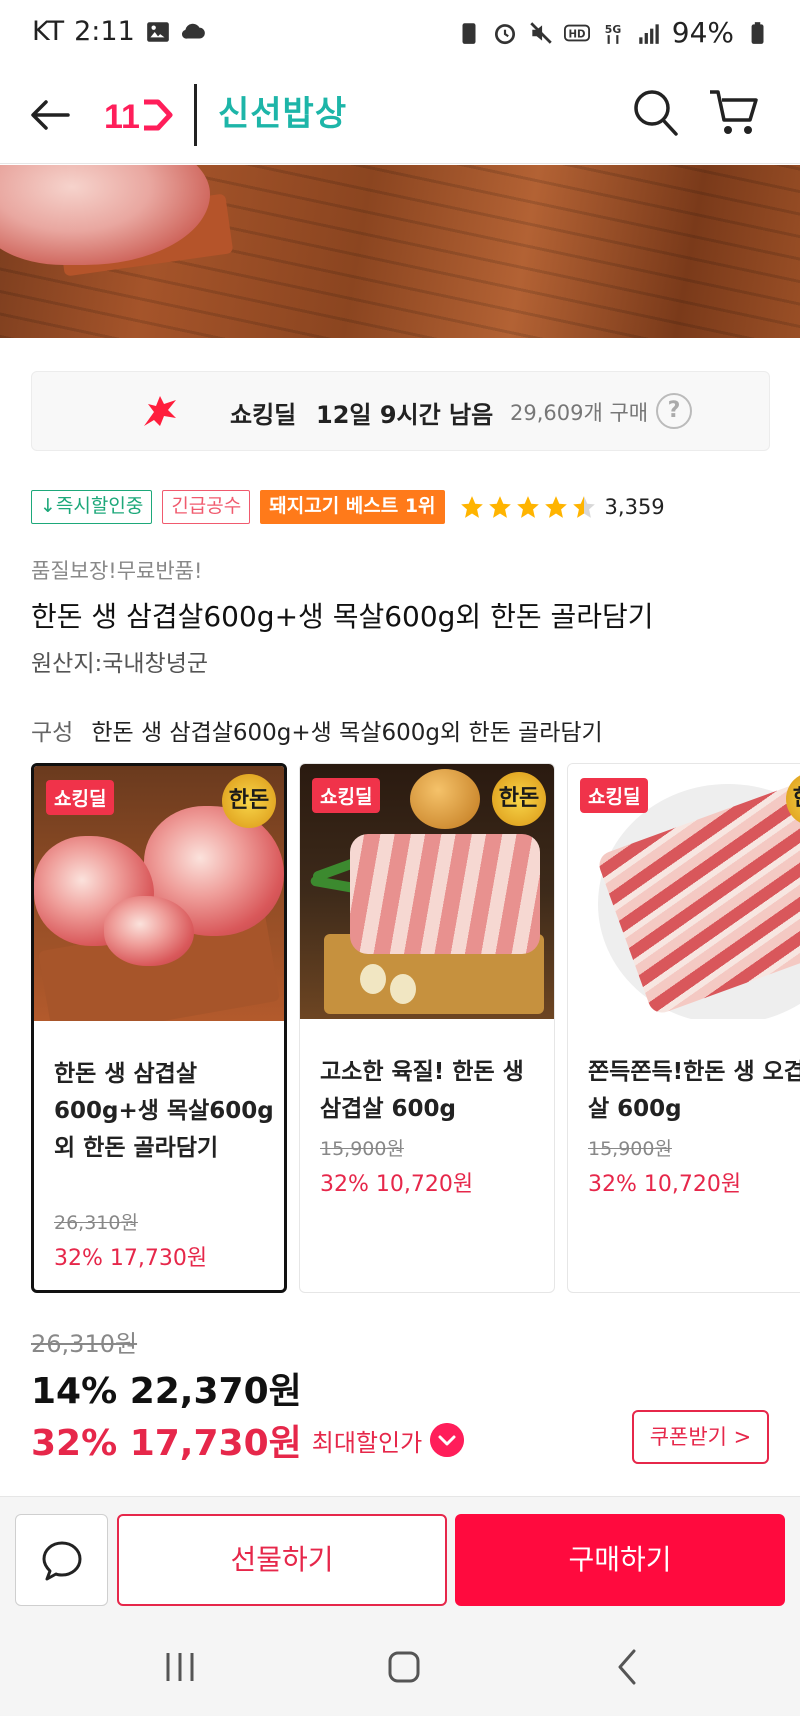  I want to click on purchase-count: 29,609개 구매, so click(579, 413).